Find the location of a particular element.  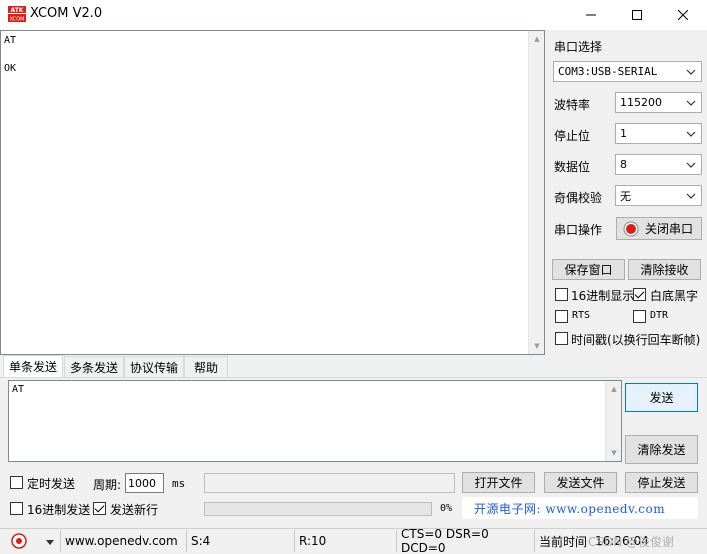

maximize-icon is located at coordinates (637, 15).